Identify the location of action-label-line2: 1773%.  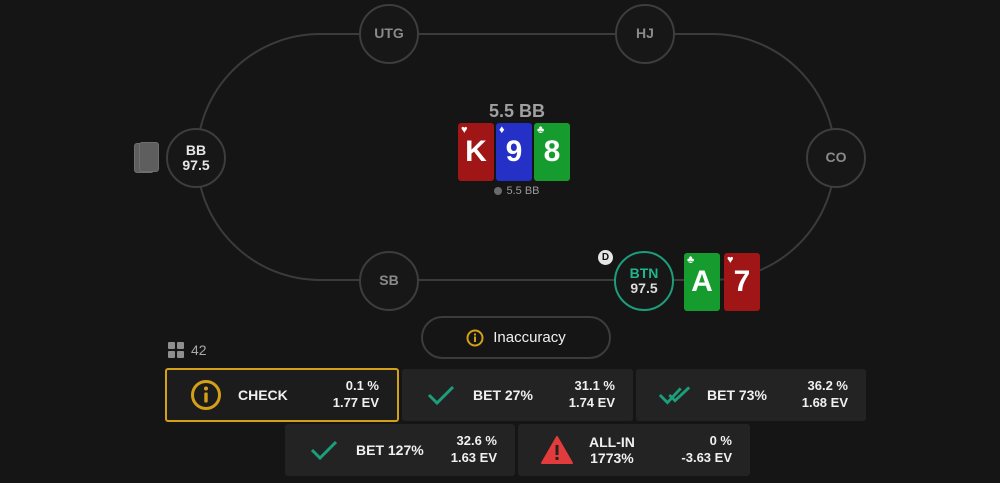
(612, 458).